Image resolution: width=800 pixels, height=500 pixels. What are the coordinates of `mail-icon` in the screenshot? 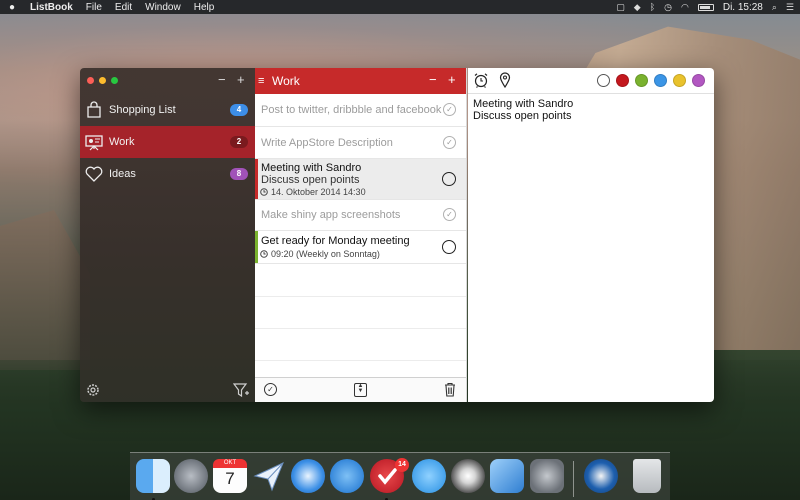 It's located at (269, 476).